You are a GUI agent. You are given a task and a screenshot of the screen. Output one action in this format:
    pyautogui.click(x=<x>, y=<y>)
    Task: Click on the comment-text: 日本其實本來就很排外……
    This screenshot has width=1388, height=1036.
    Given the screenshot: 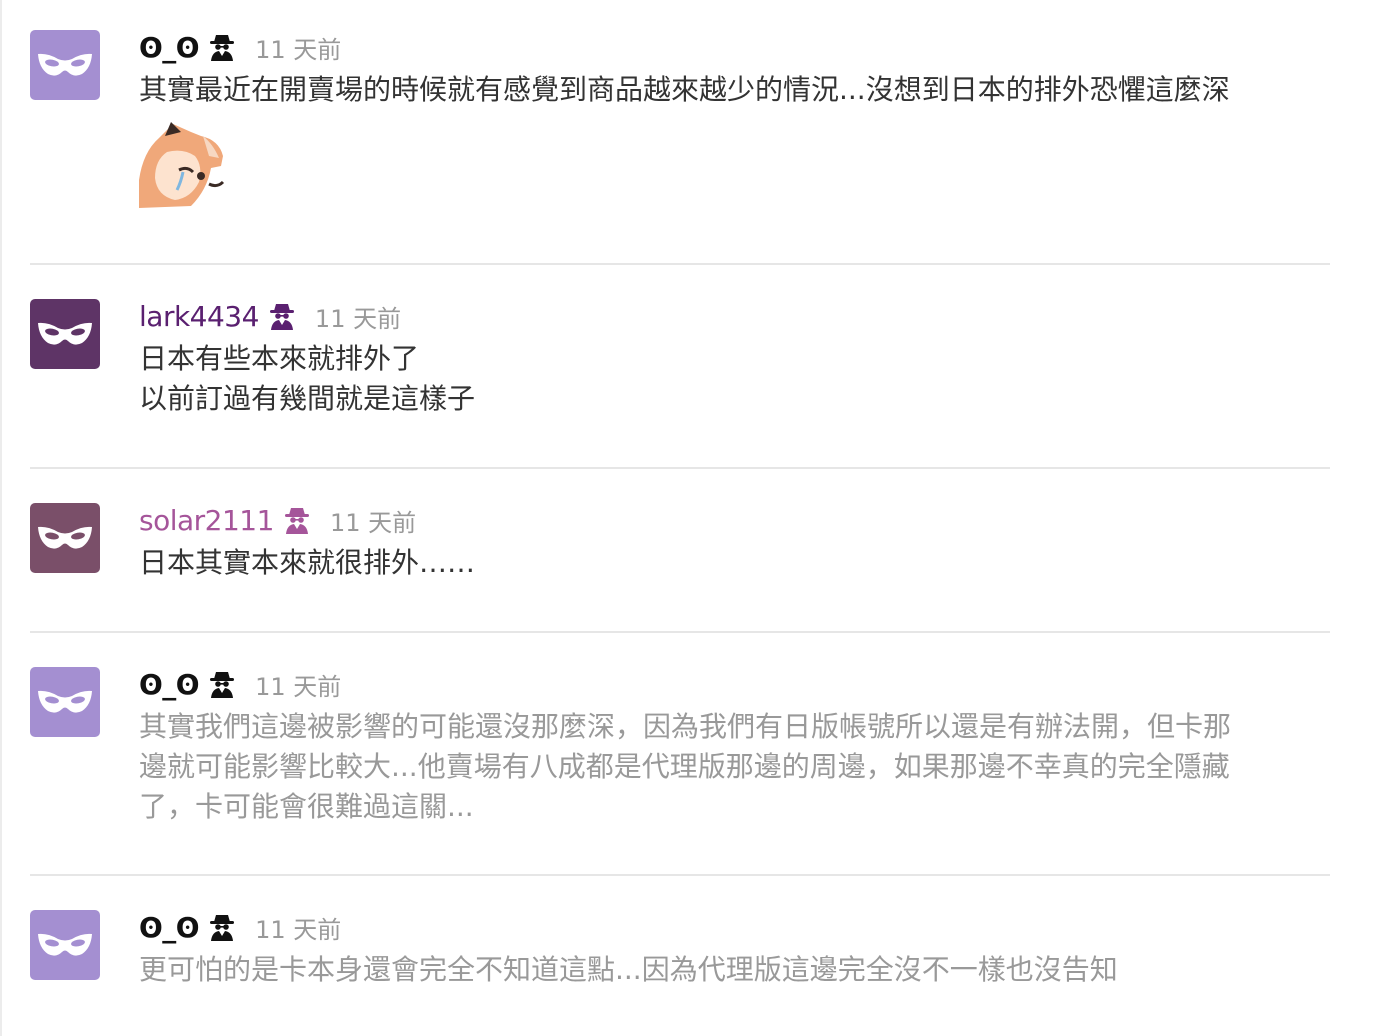 What is the action you would take?
    pyautogui.click(x=307, y=562)
    